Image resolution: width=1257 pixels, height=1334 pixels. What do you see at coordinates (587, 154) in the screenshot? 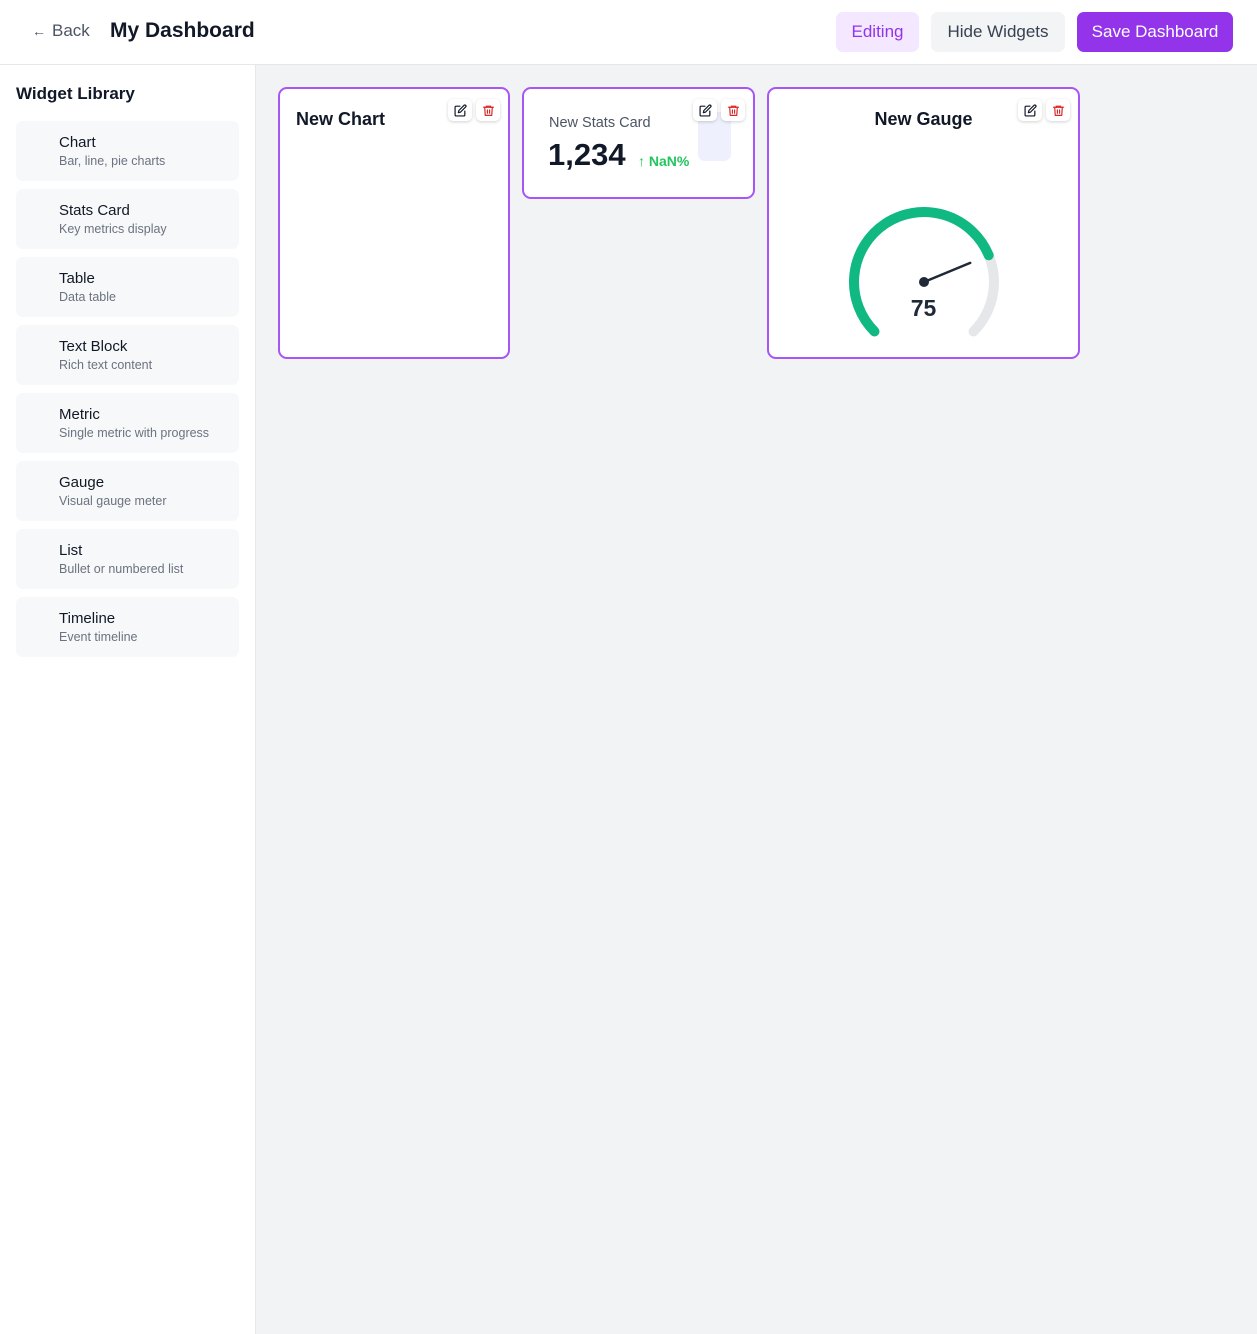
I see `stats-card-value: 1,234` at bounding box center [587, 154].